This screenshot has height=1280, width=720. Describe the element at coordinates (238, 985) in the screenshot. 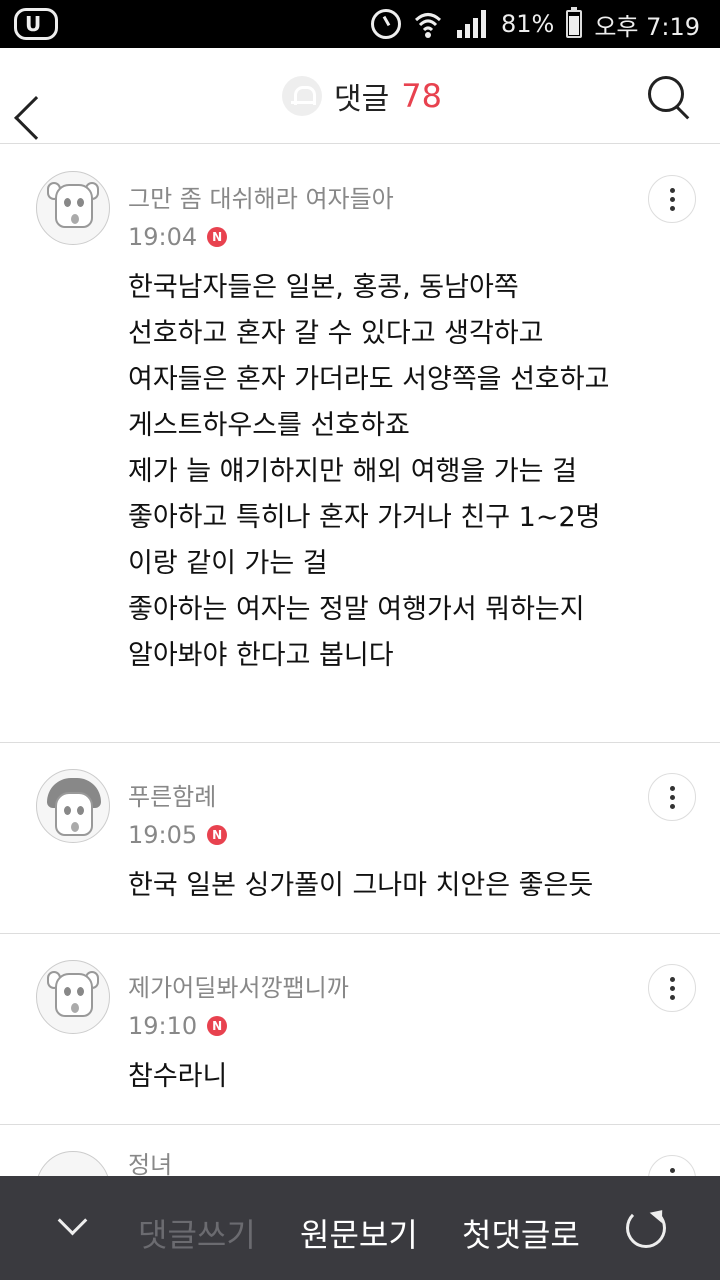

I see `comment-nickname: 제가어딜봐서깡팹니까` at that location.